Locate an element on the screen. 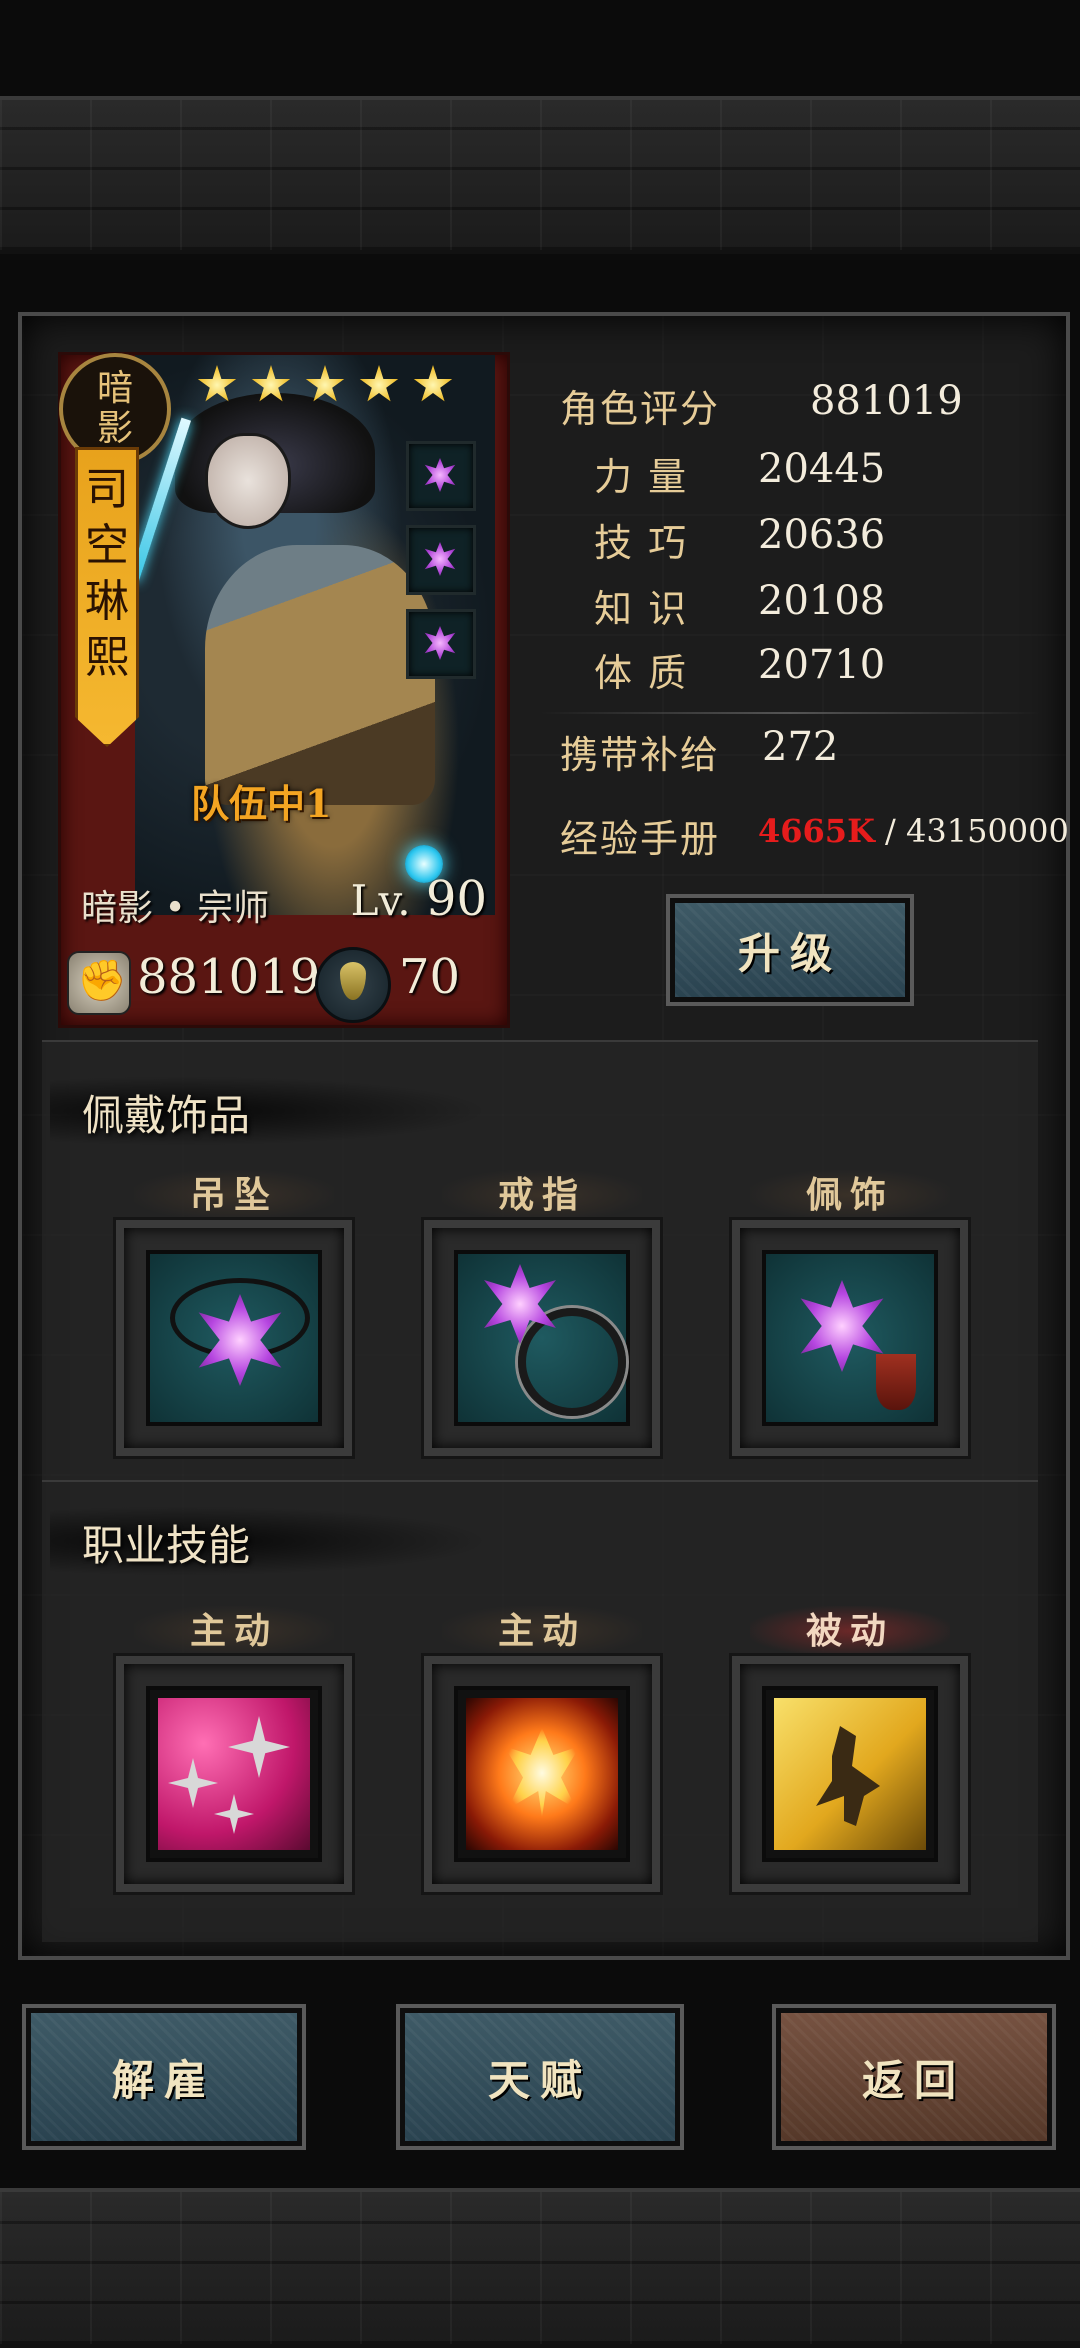 This screenshot has height=2348, width=1080. ring-band is located at coordinates (572, 1362).